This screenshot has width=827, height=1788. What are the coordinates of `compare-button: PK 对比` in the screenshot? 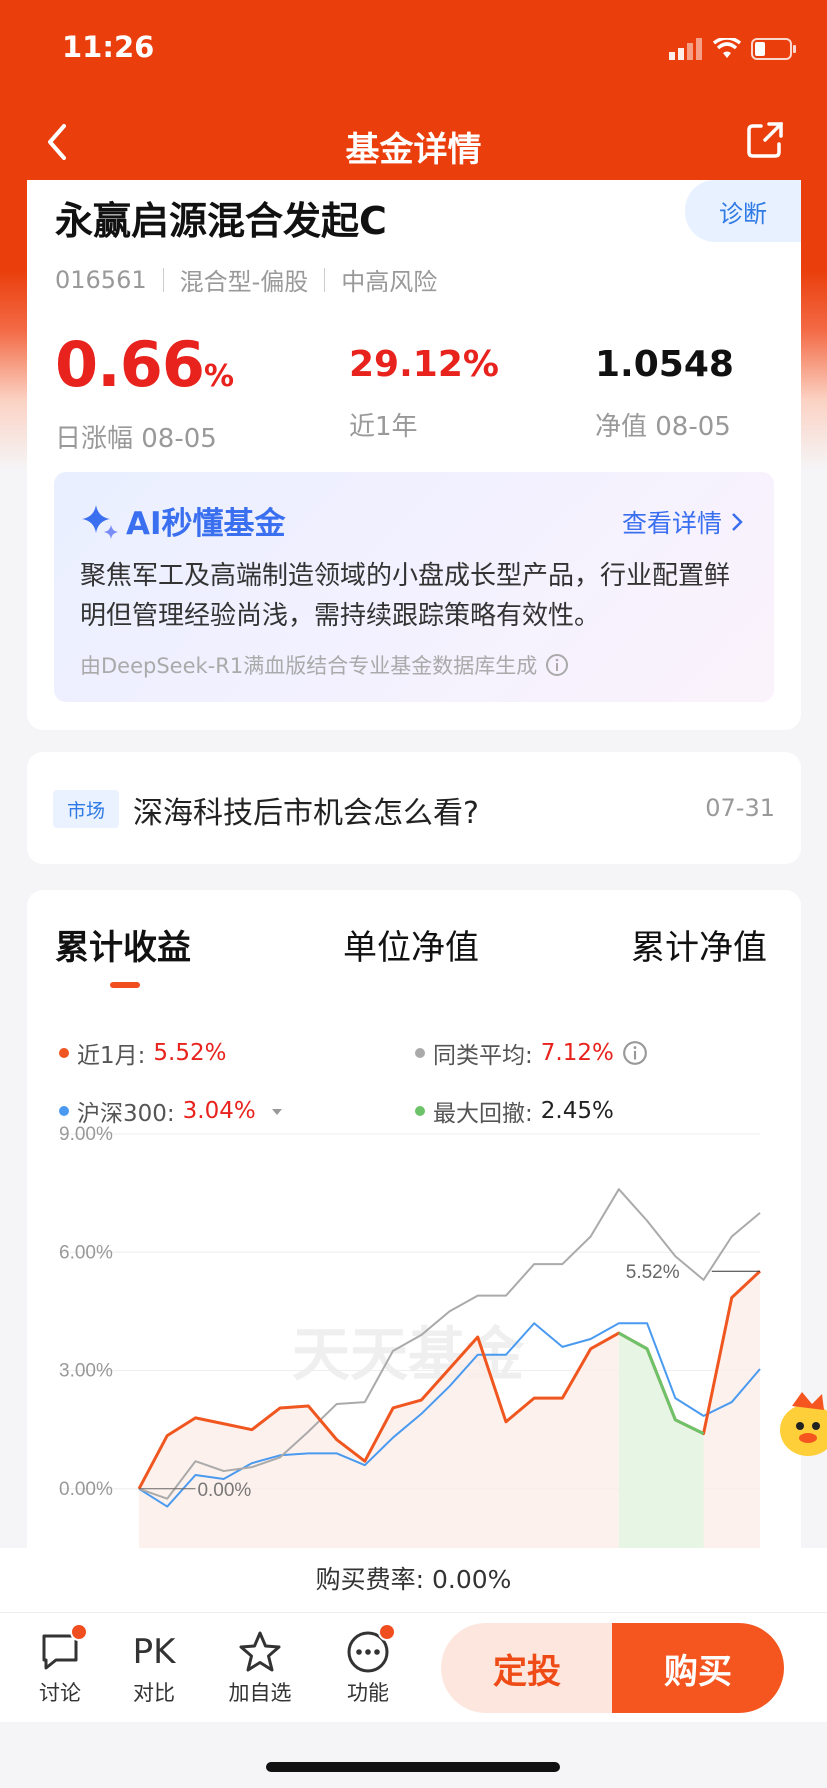 It's located at (154, 1667).